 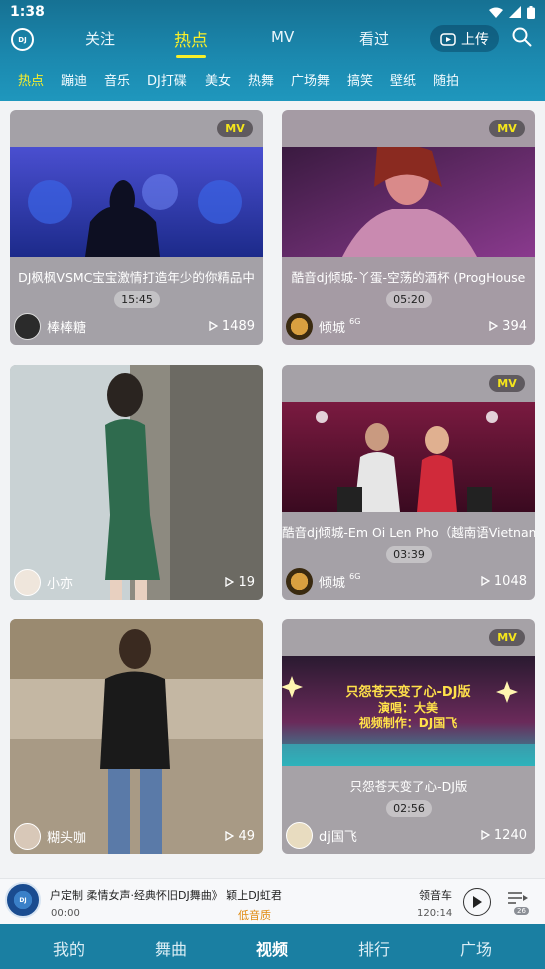 I want to click on album-cover: DJ, so click(x=23, y=900).